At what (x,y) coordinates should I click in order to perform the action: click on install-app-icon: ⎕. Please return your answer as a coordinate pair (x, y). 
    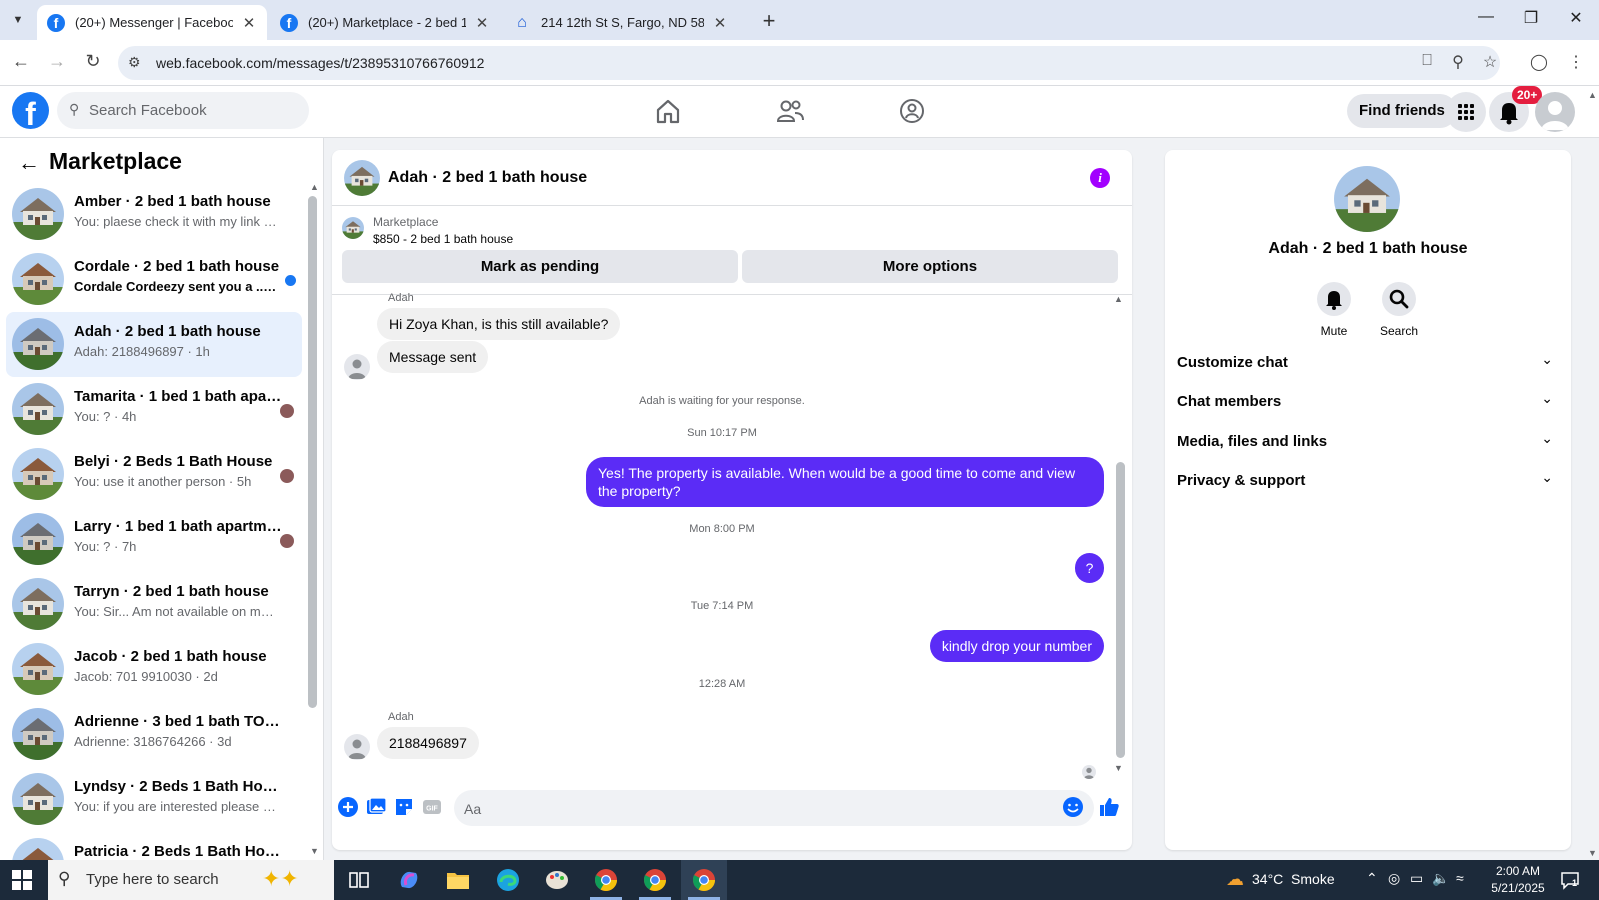
    Looking at the image, I should click on (1427, 61).